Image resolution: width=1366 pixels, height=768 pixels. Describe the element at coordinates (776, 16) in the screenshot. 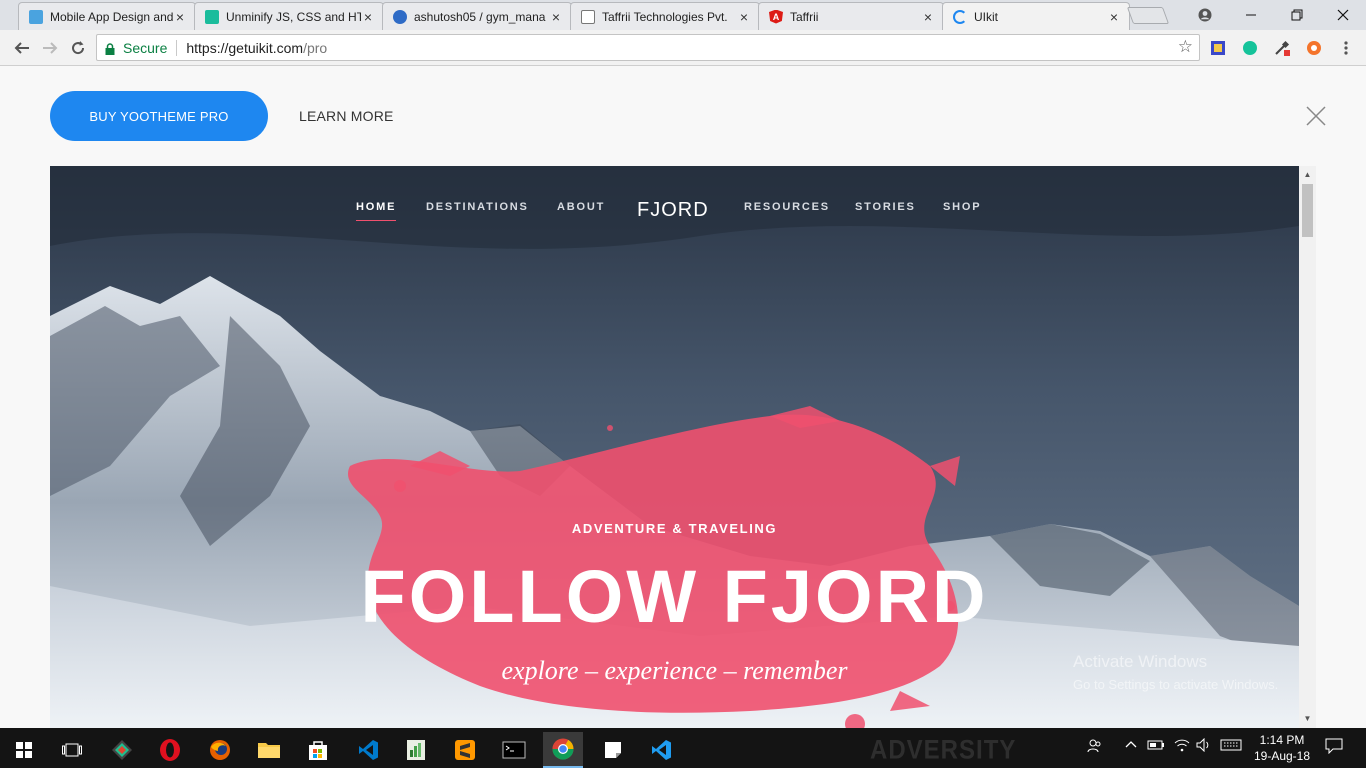

I see `angular-icon: A` at that location.